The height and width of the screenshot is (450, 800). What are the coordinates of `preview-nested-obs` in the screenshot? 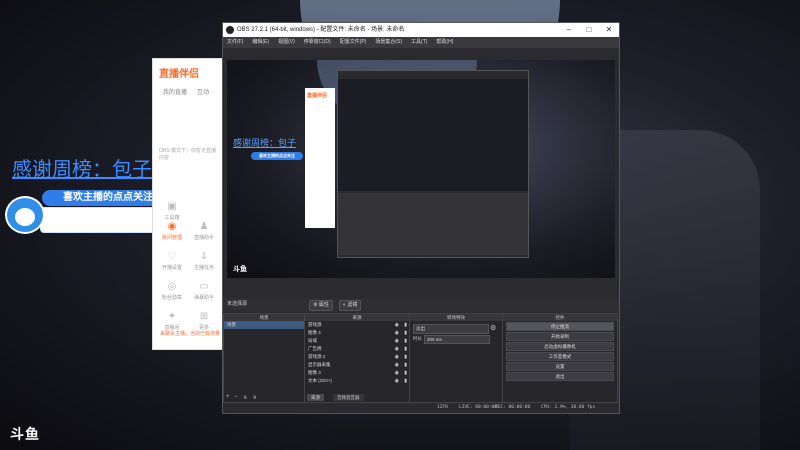 It's located at (433, 164).